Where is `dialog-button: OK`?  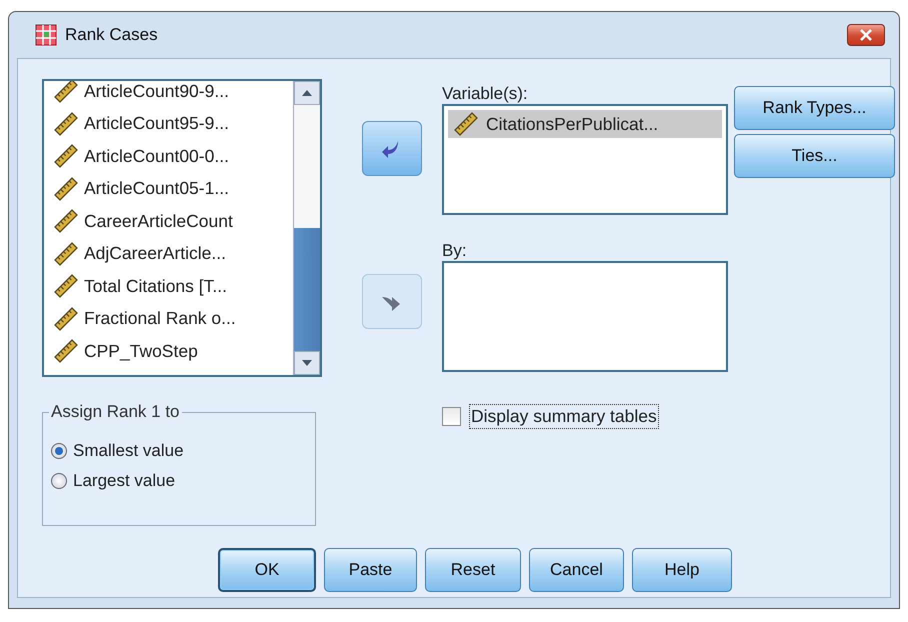
dialog-button: OK is located at coordinates (267, 570).